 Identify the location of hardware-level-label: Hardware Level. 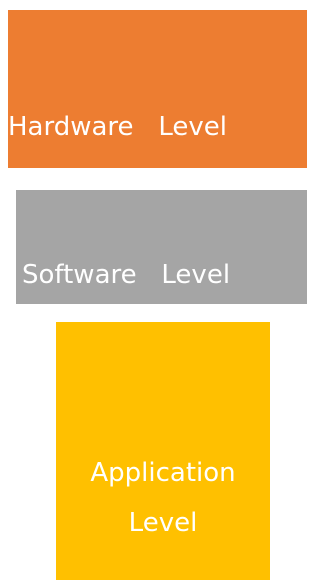
(117, 127).